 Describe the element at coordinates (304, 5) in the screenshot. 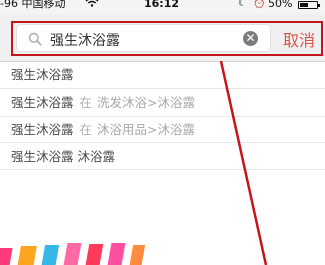

I see `battery-level-fill` at that location.